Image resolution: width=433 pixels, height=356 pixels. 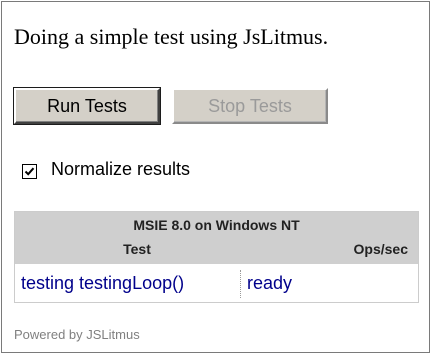 What do you see at coordinates (240, 284) in the screenshot?
I see `cell-divider` at bounding box center [240, 284].